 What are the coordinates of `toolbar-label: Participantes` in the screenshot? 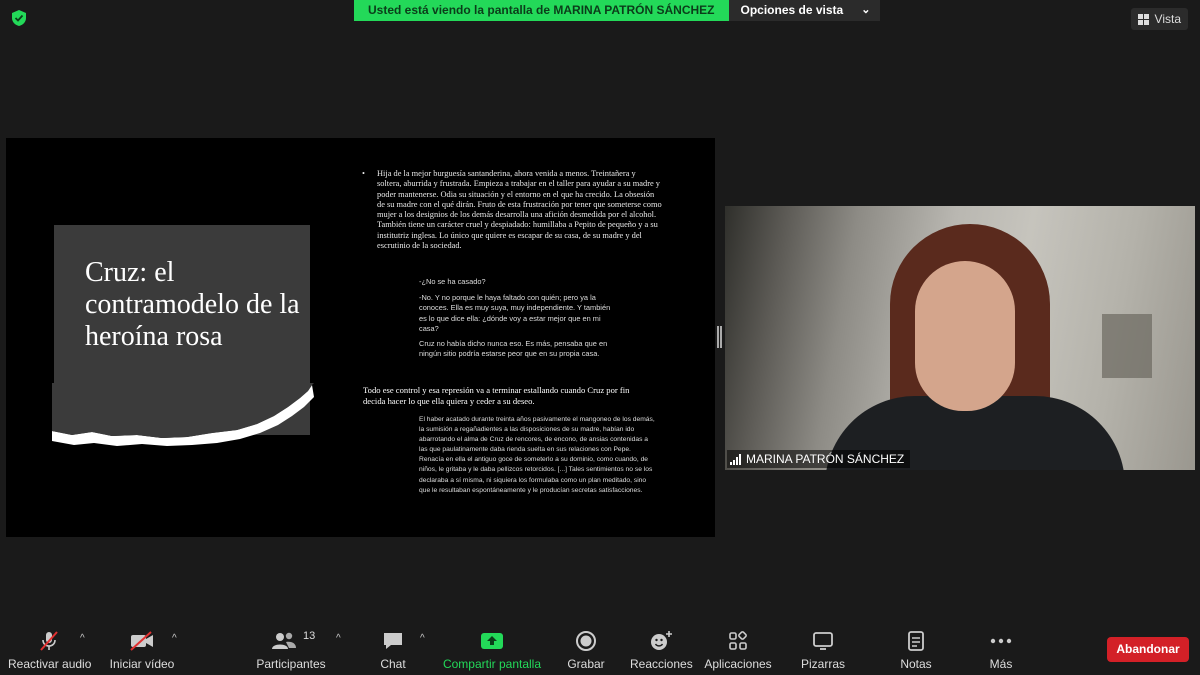 It's located at (291, 664).